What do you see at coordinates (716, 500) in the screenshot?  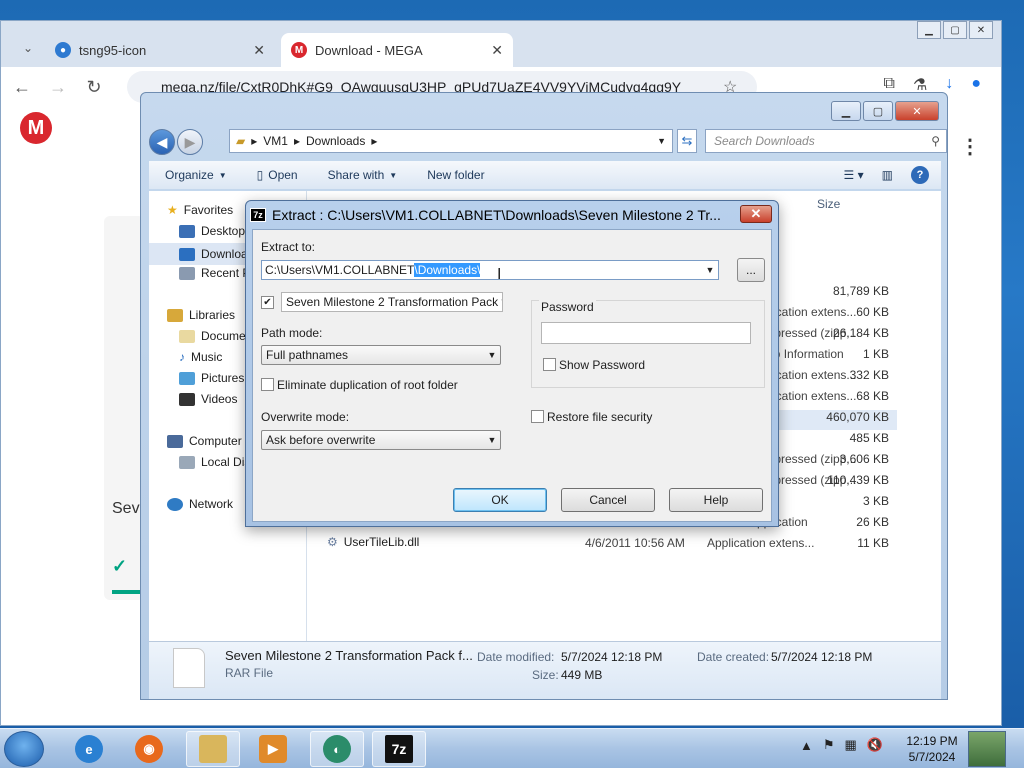 I see `help-button: Help` at bounding box center [716, 500].